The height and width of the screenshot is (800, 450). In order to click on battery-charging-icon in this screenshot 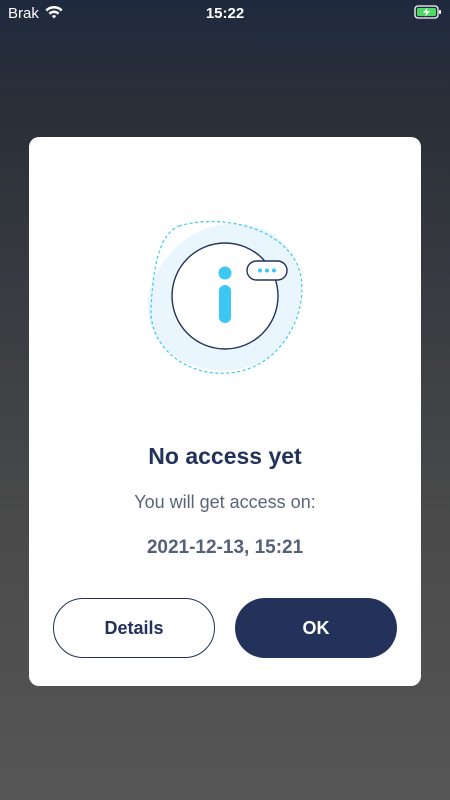, I will do `click(427, 12)`.